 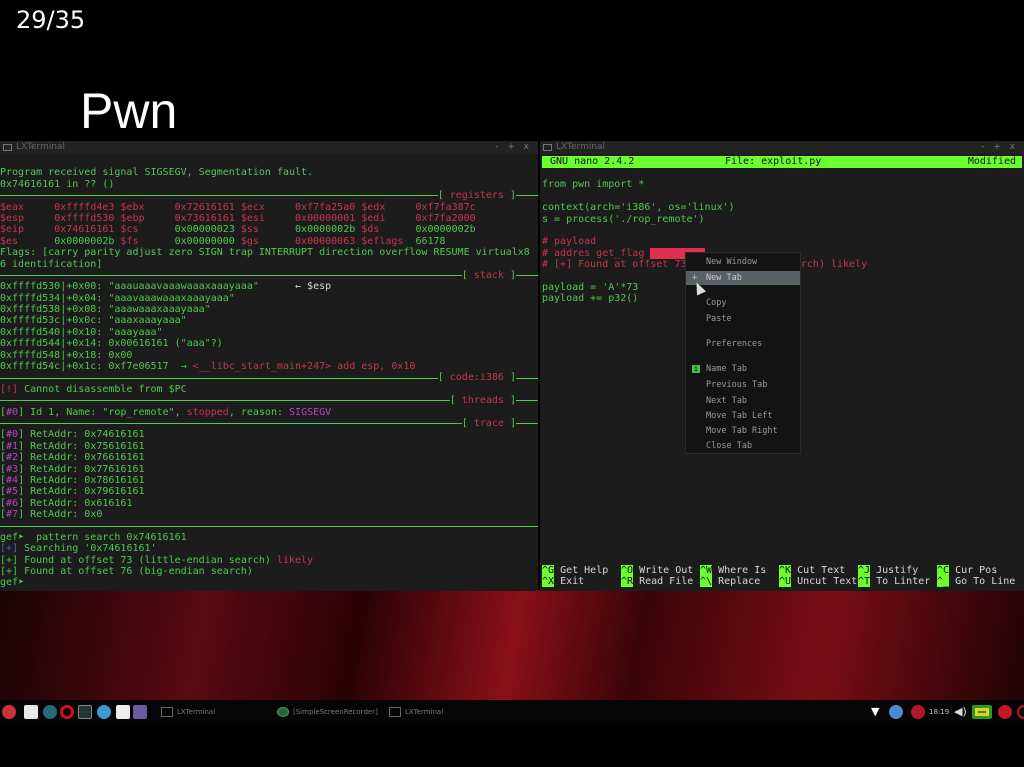 I want to click on power-icon, so click(x=1020, y=712).